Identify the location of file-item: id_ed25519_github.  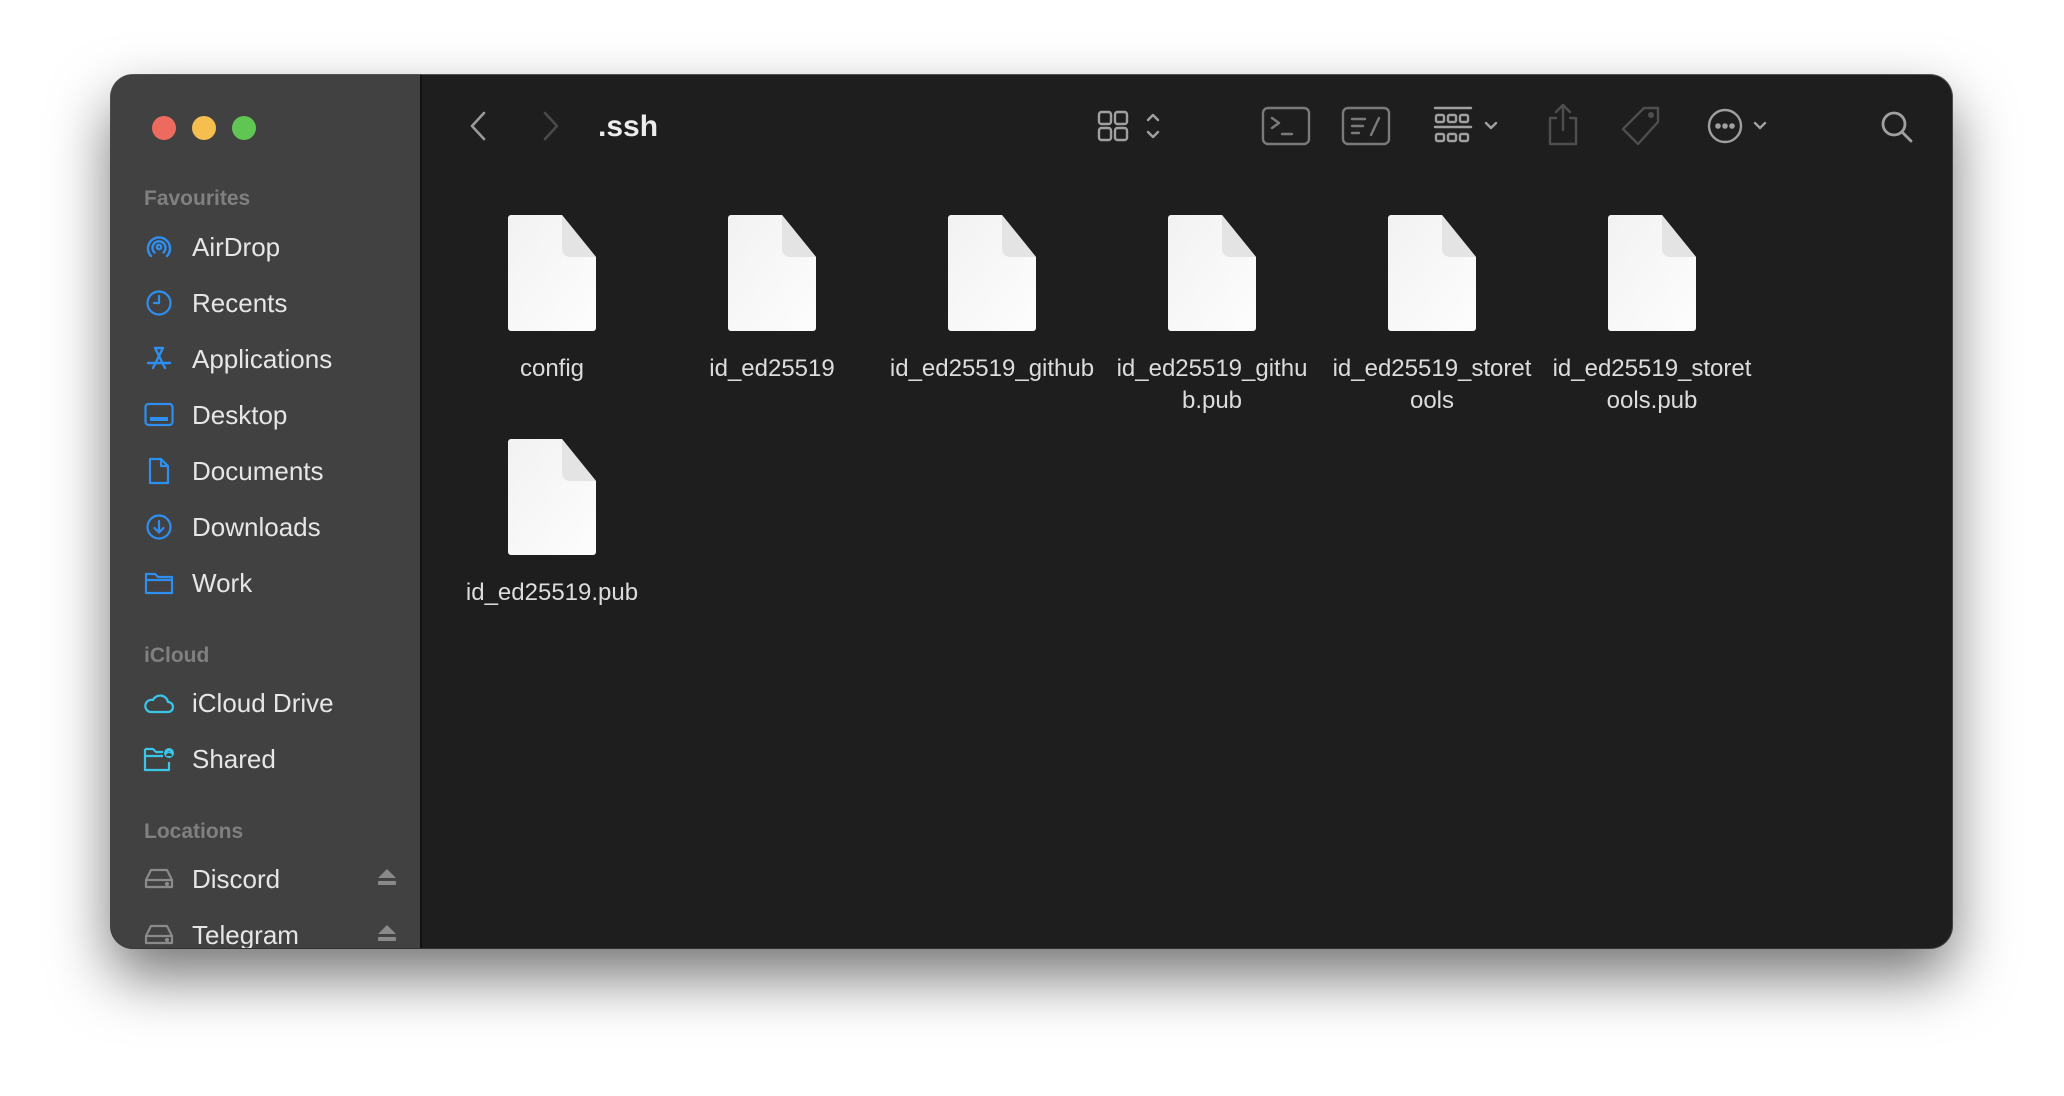
(992, 300).